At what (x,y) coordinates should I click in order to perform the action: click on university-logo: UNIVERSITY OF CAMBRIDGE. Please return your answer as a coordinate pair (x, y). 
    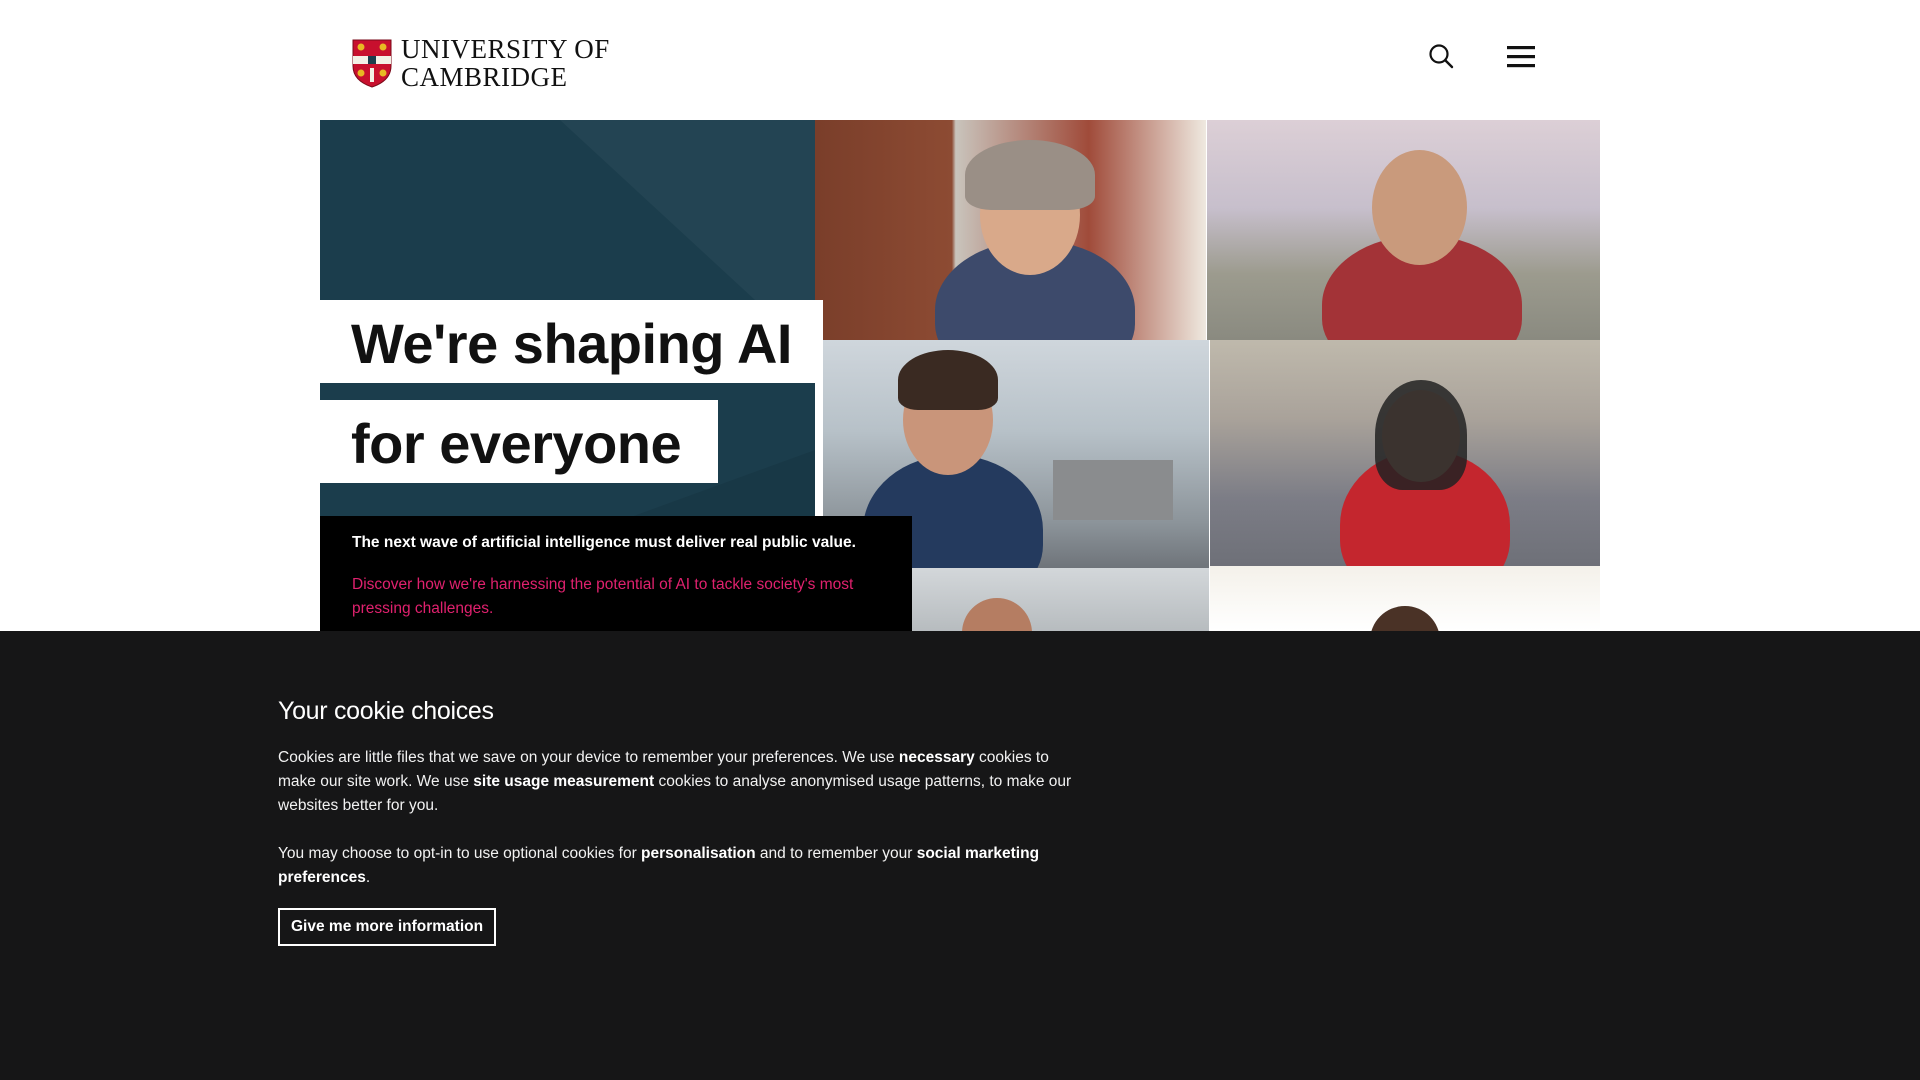
    Looking at the image, I should click on (480, 63).